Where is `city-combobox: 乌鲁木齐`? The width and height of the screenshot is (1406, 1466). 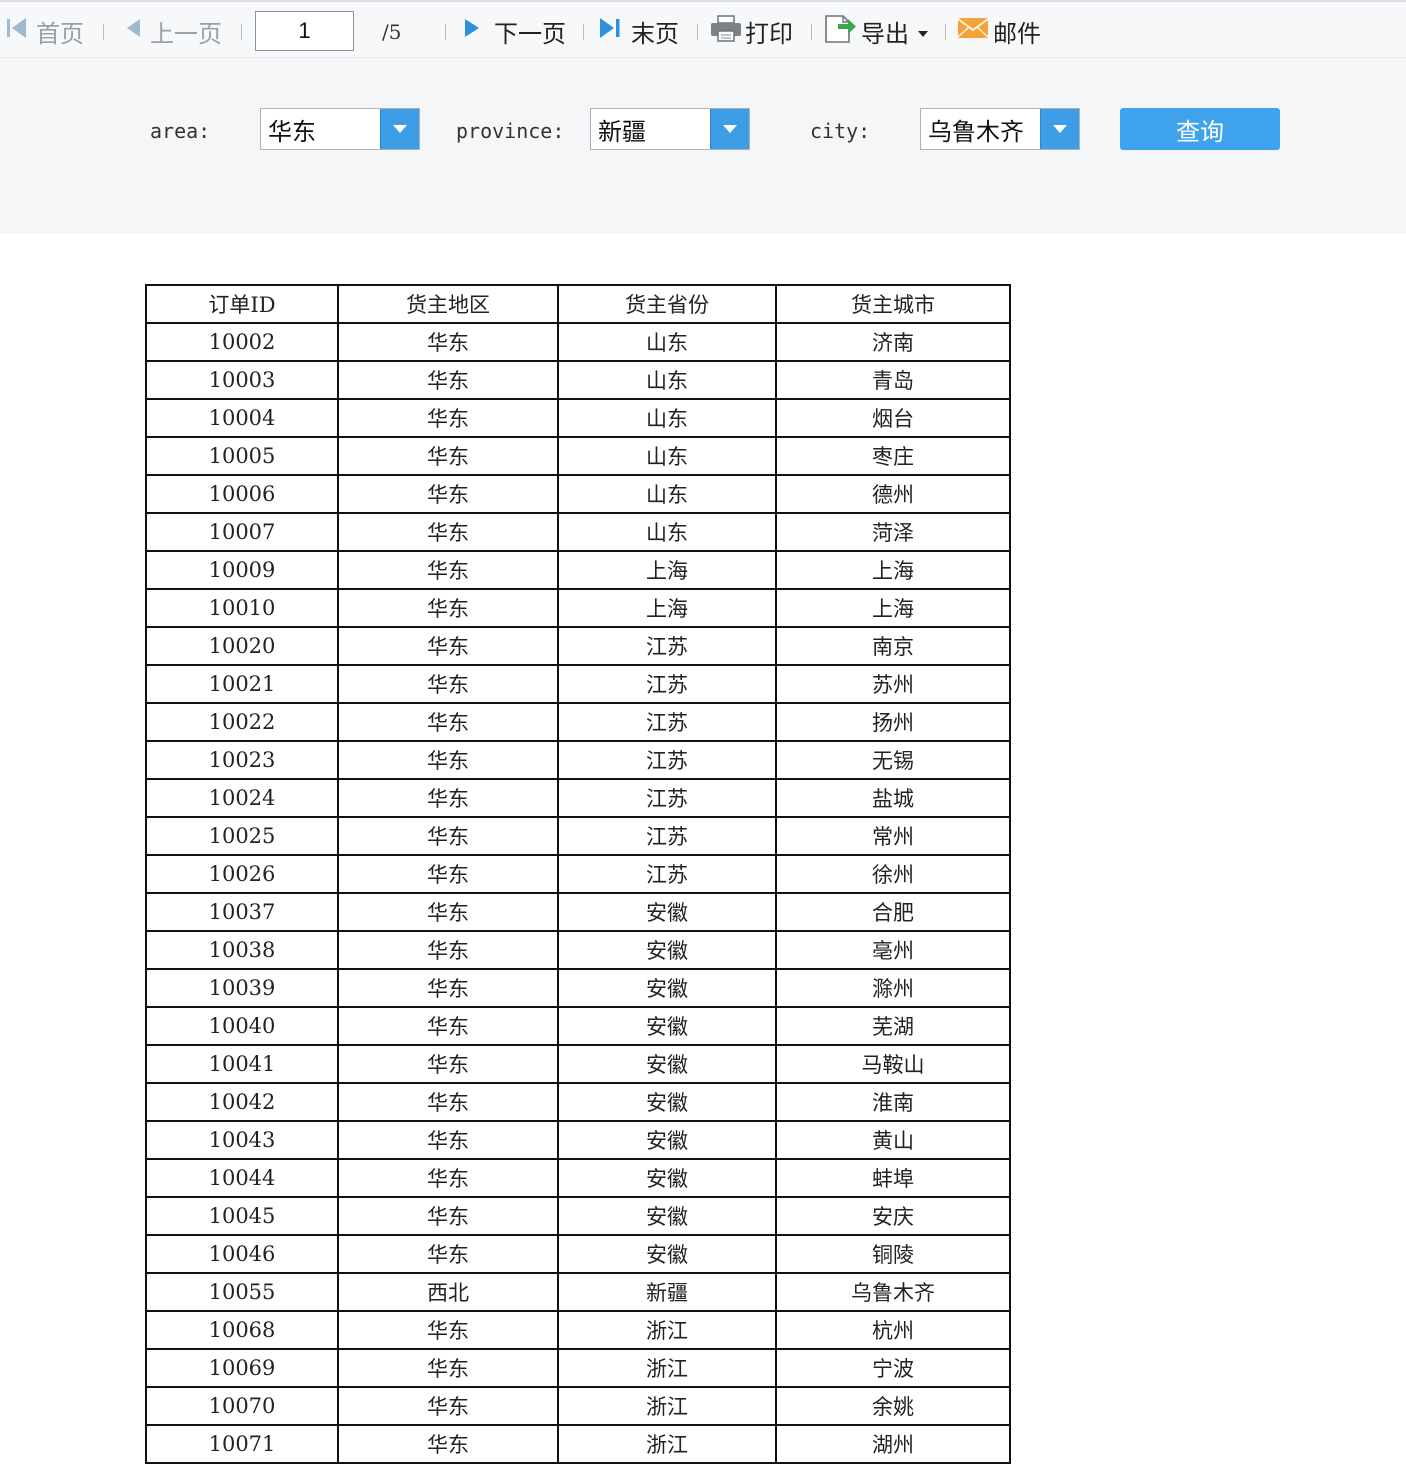 city-combobox: 乌鲁木齐 is located at coordinates (1000, 129).